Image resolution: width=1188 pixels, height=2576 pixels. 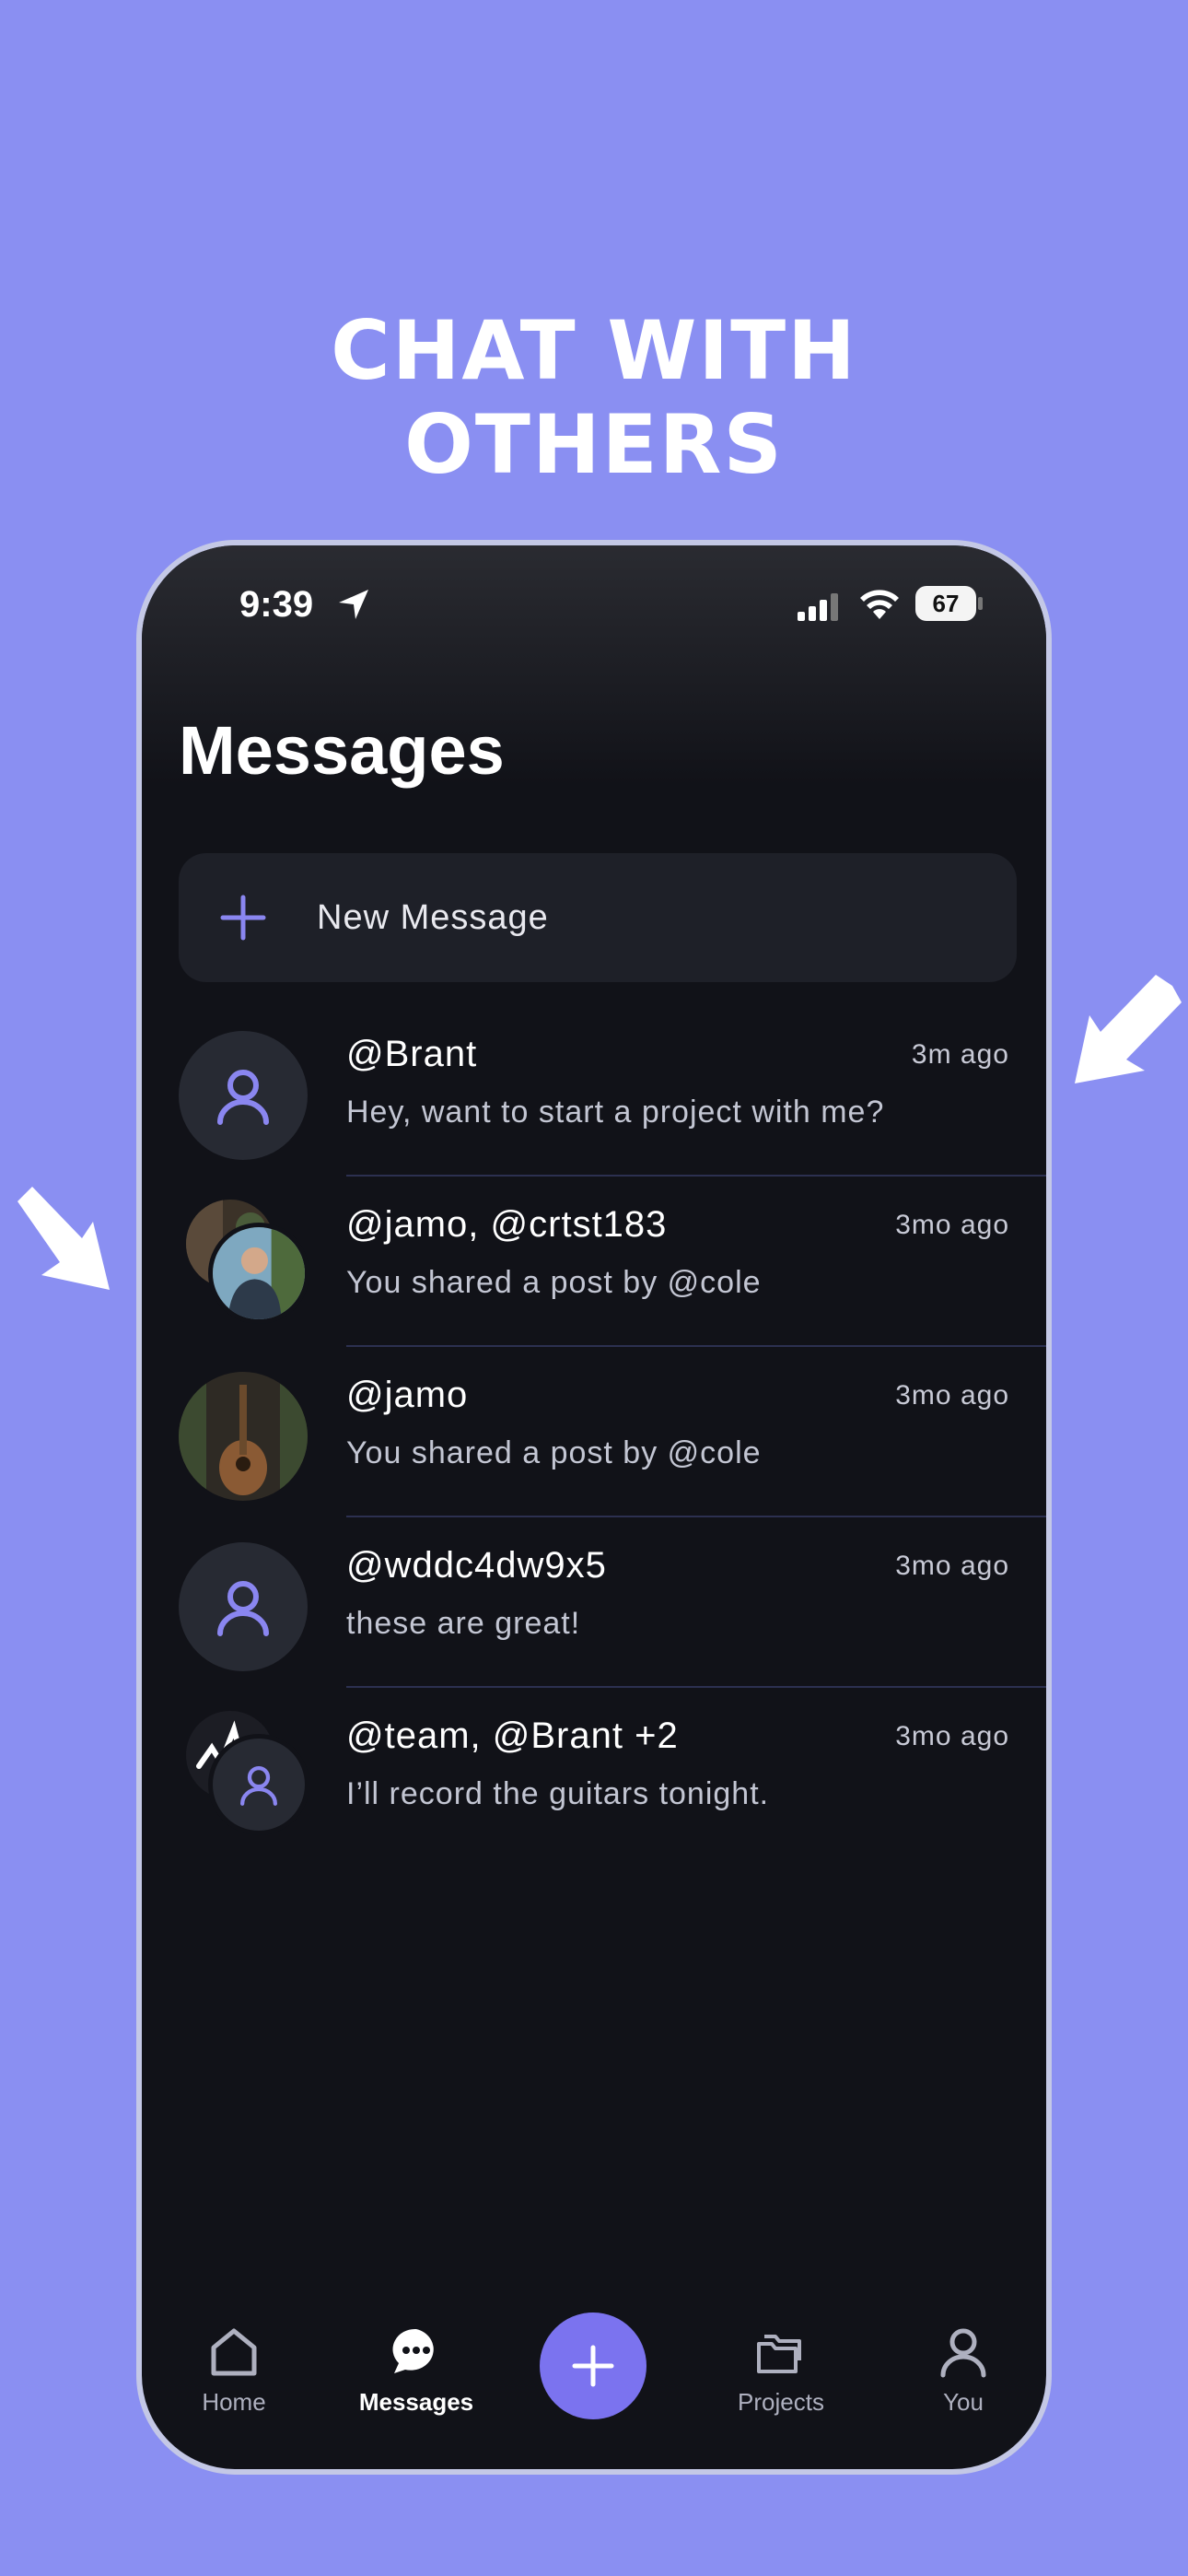 What do you see at coordinates (512, 1735) in the screenshot?
I see `conversation-name: @team, @Brant +2` at bounding box center [512, 1735].